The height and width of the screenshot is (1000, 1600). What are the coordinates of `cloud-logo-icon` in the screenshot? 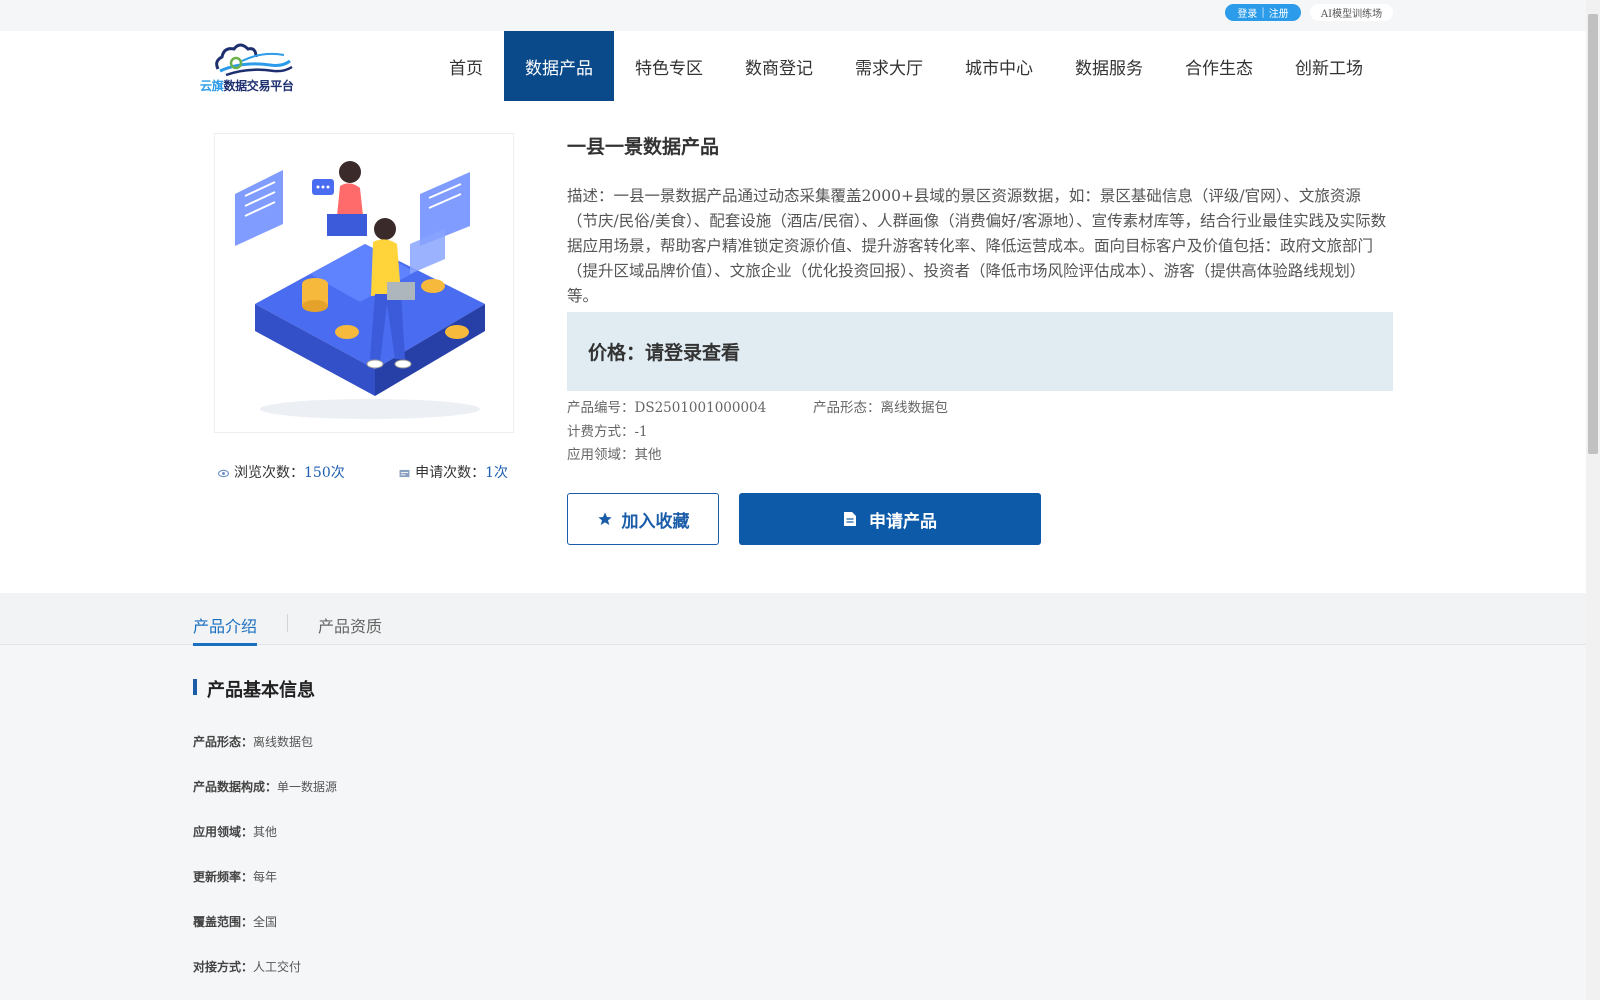 It's located at (254, 60).